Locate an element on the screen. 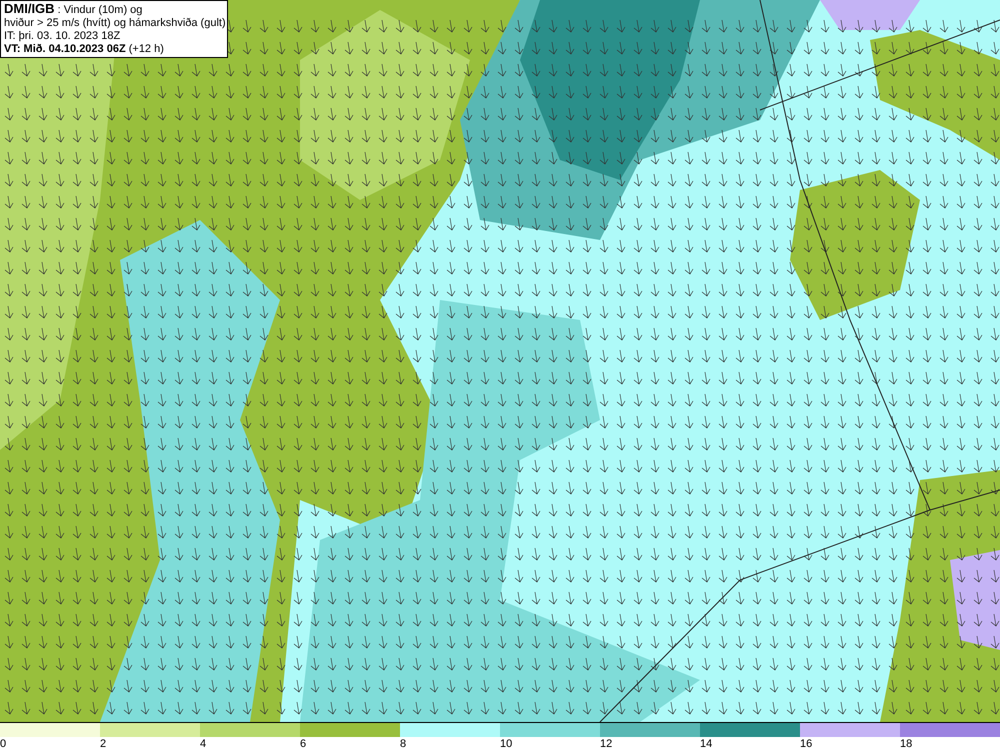 The height and width of the screenshot is (753, 1000). scale-label: 4 is located at coordinates (204, 744).